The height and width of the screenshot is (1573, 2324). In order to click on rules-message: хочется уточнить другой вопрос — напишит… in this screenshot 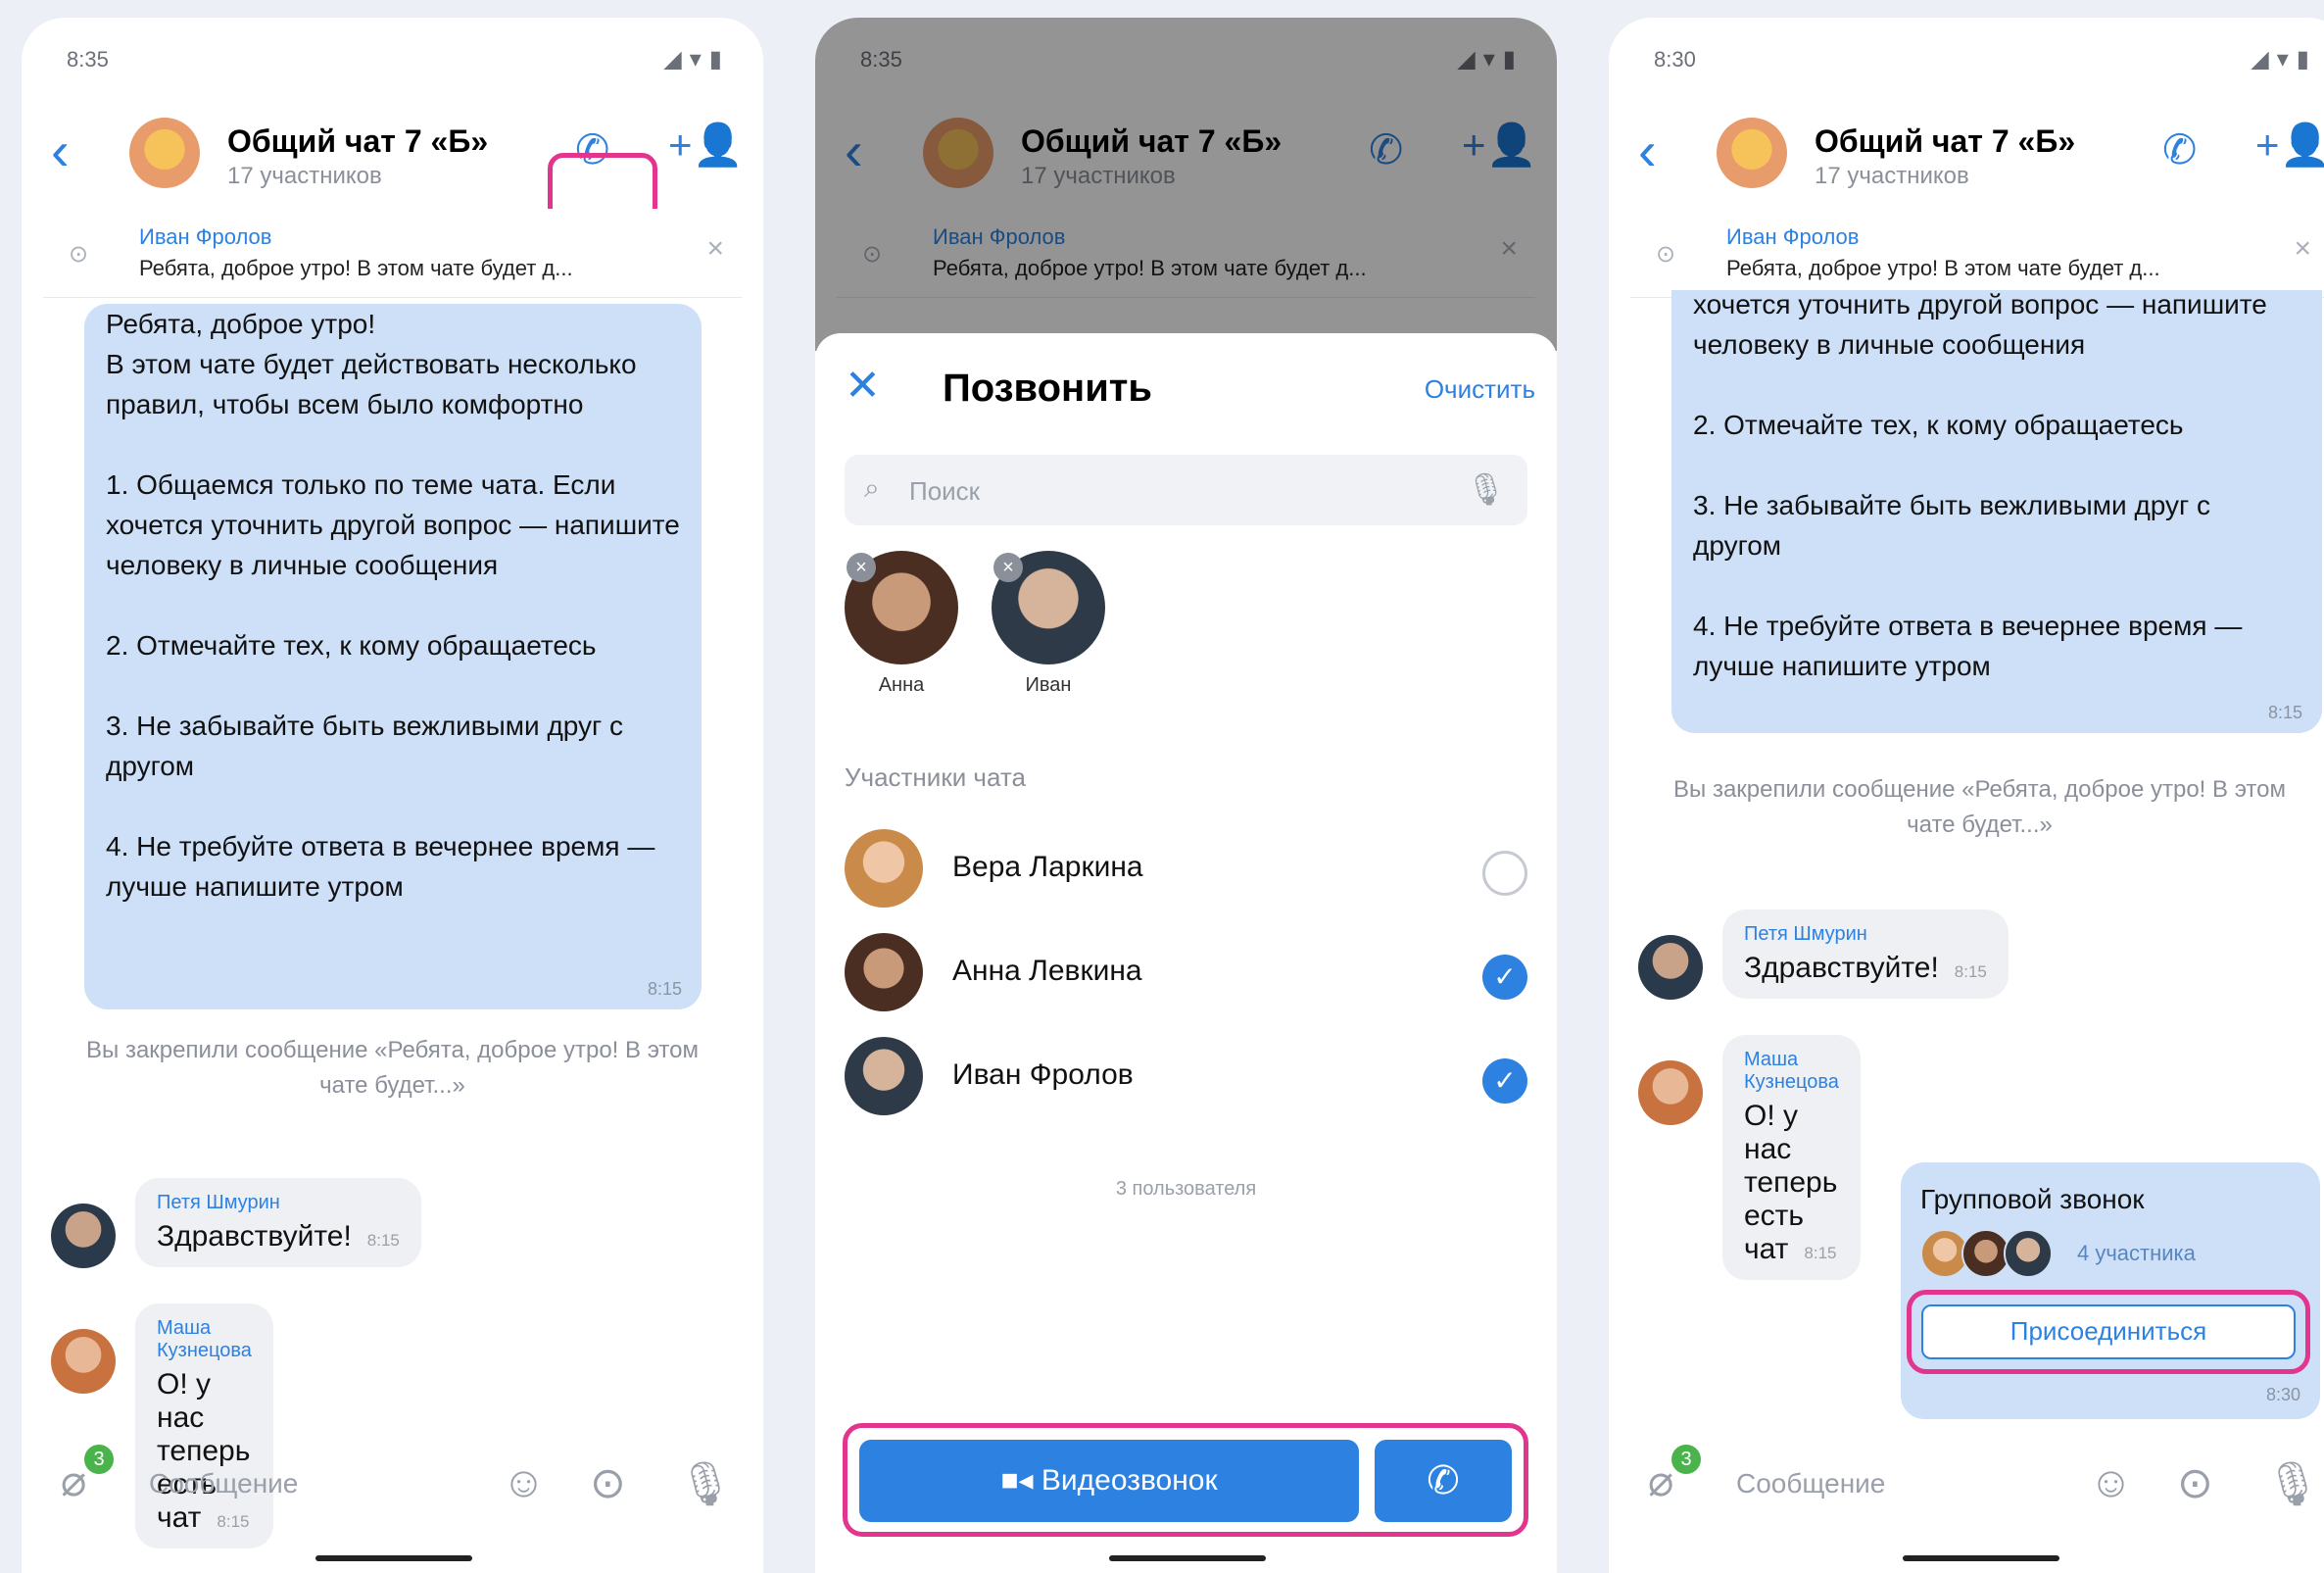, I will do `click(1996, 512)`.